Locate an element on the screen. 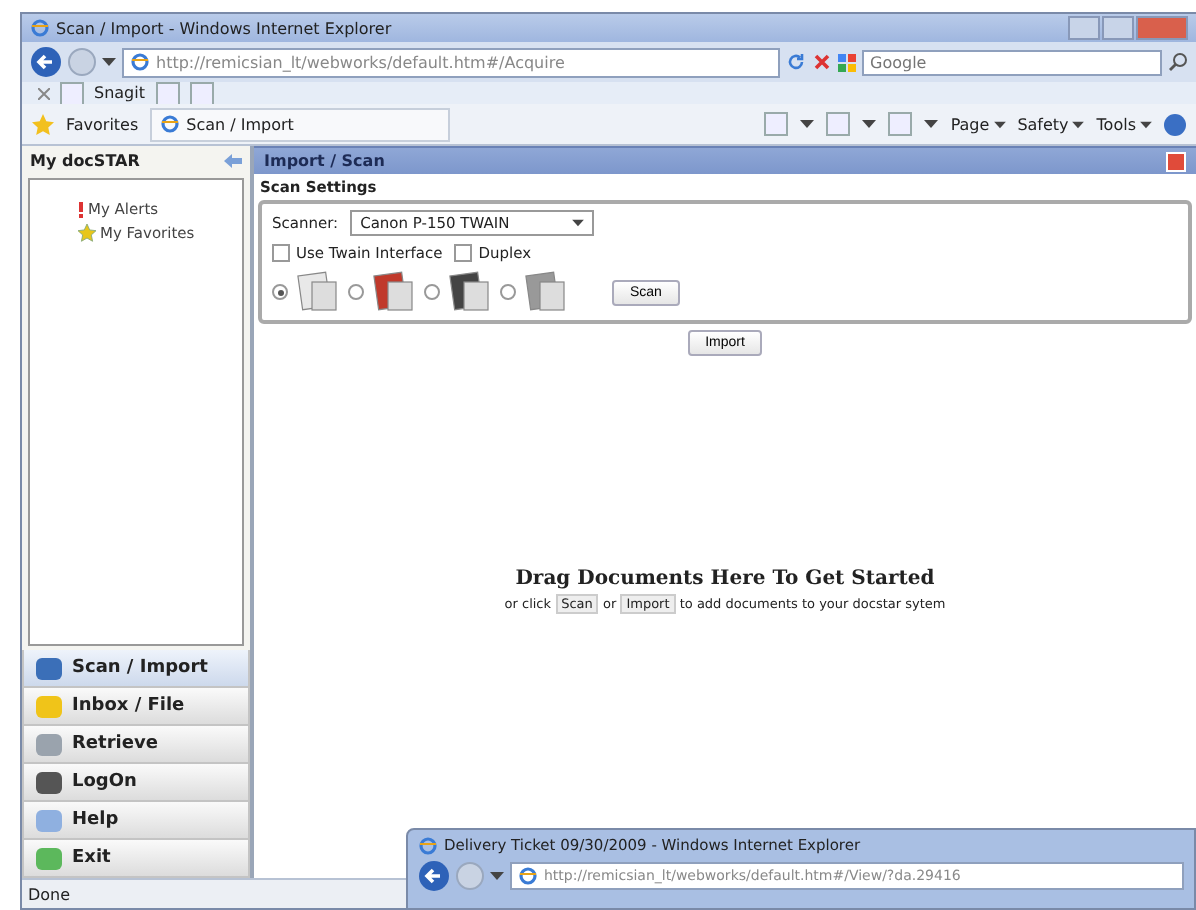 The image size is (1196, 910). nav-item: LogOn is located at coordinates (136, 783).